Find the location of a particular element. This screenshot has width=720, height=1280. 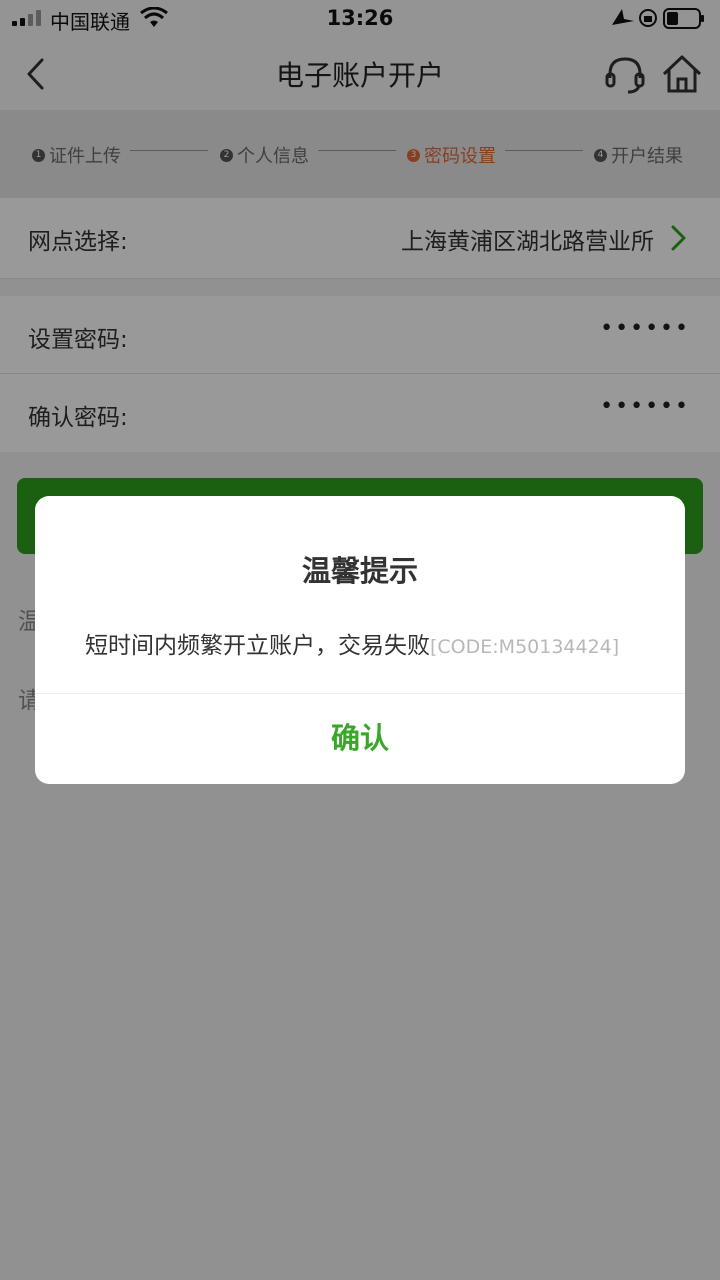

dialog-message: 短时间内频繁开立账户，交易失败[CODE:M50134424] is located at coordinates (352, 643).